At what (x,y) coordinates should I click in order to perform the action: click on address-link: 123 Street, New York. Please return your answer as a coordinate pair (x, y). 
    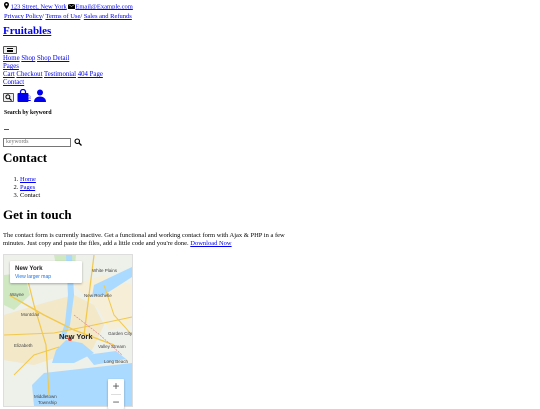
    Looking at the image, I should click on (39, 6).